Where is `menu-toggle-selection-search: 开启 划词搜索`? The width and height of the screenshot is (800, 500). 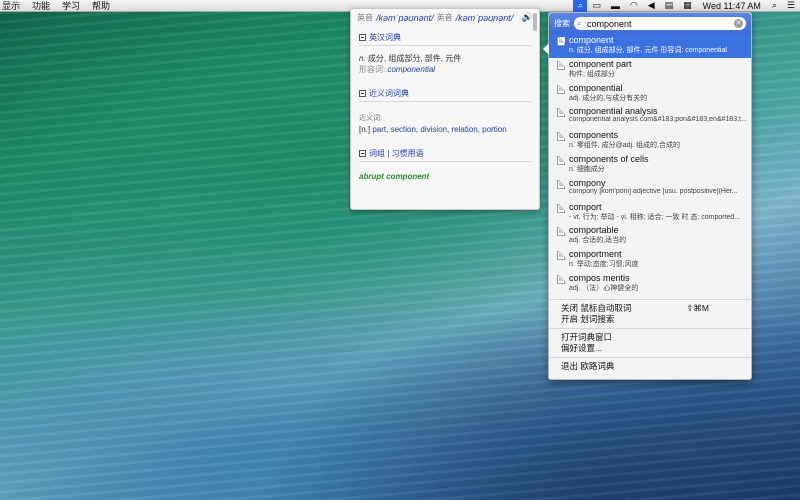 menu-toggle-selection-search: 开启 划词搜索 is located at coordinates (650, 319).